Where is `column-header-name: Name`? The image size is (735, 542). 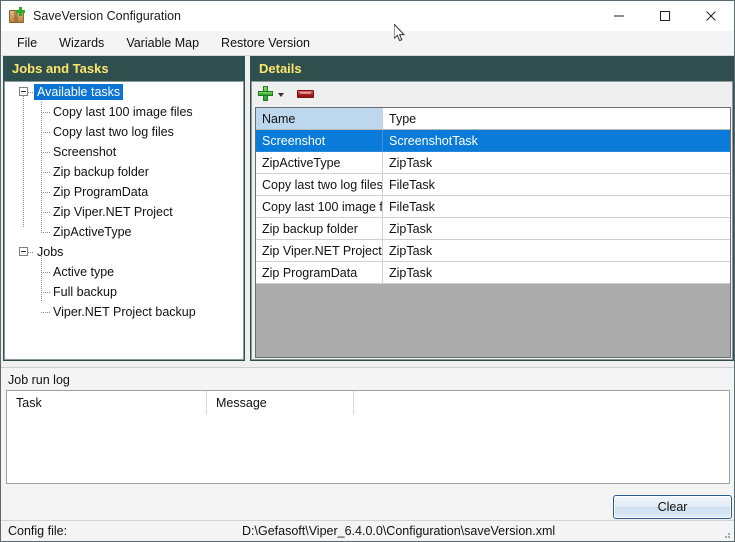 column-header-name: Name is located at coordinates (319, 119).